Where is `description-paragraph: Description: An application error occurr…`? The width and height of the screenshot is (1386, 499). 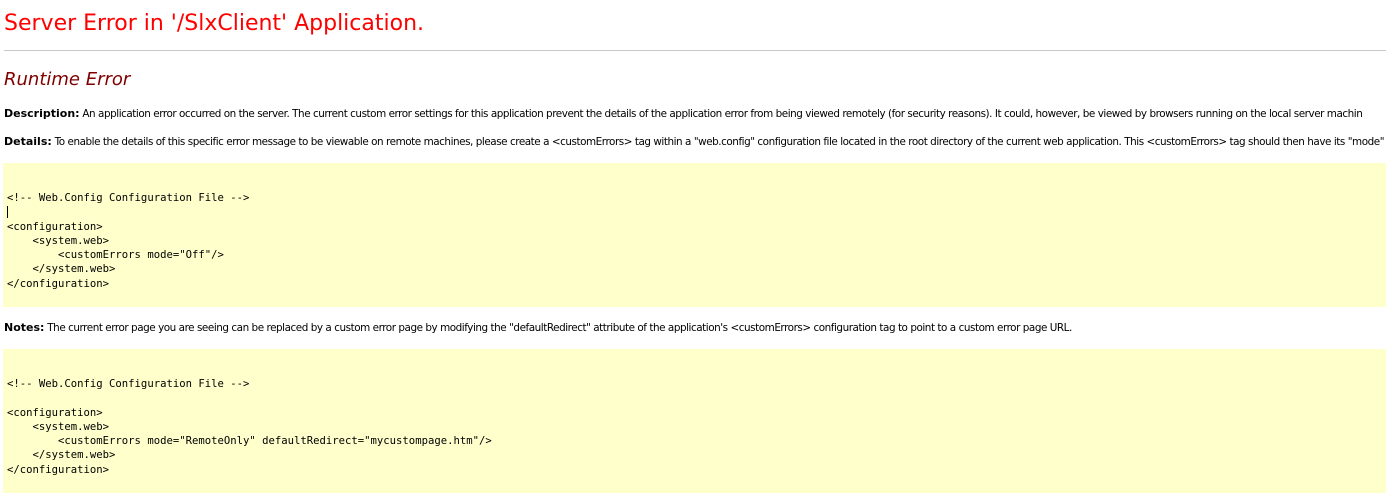 description-paragraph: Description: An application error occurr… is located at coordinates (683, 114).